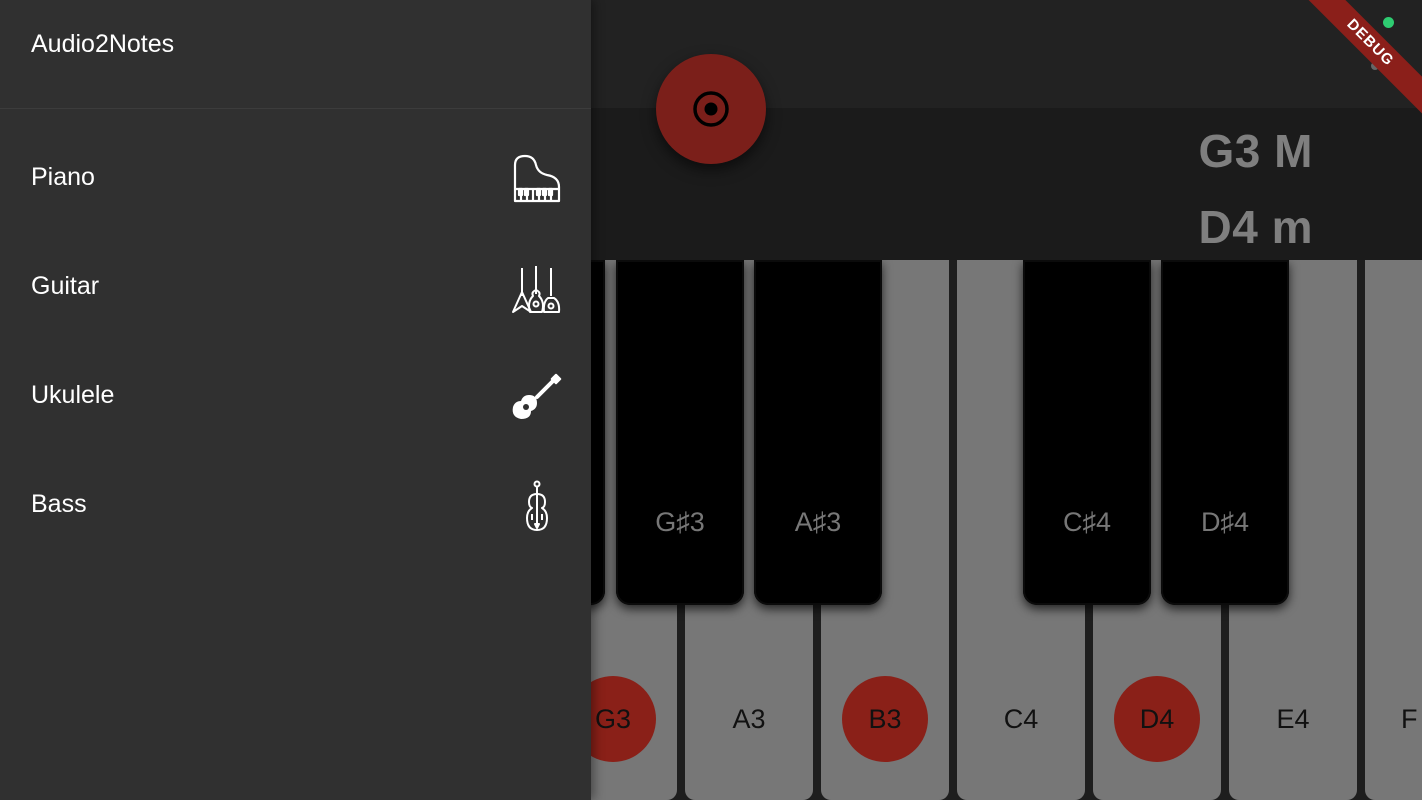 The image size is (1422, 800). I want to click on drawer-item-label: Ukulele, so click(73, 395).